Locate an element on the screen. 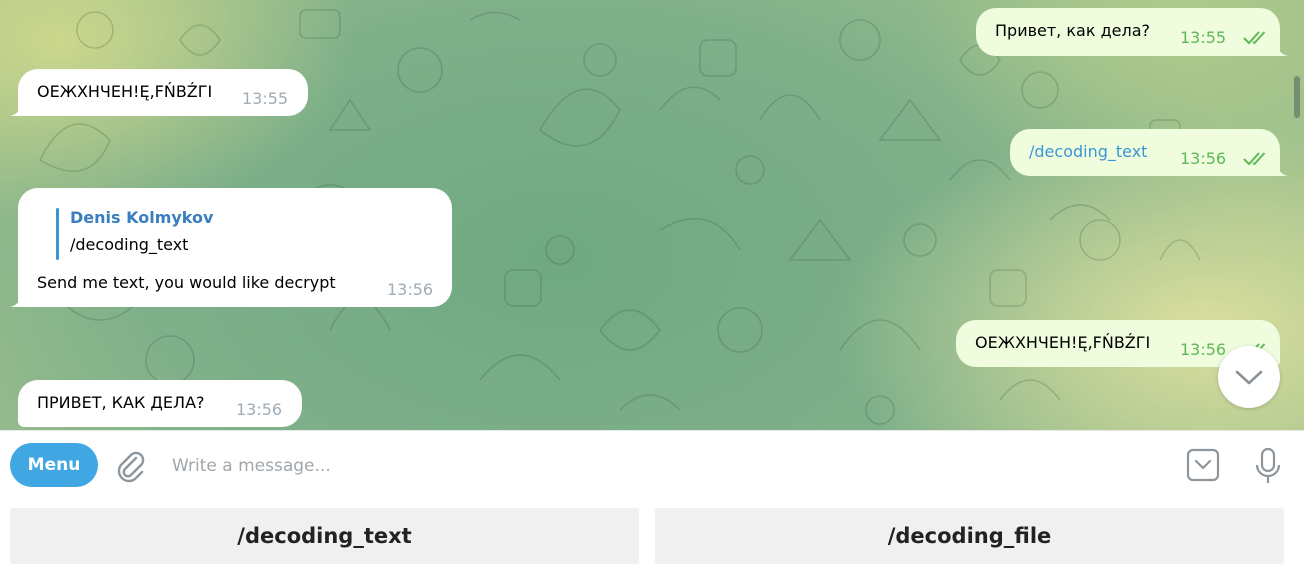  paperclip-icon is located at coordinates (131, 466).